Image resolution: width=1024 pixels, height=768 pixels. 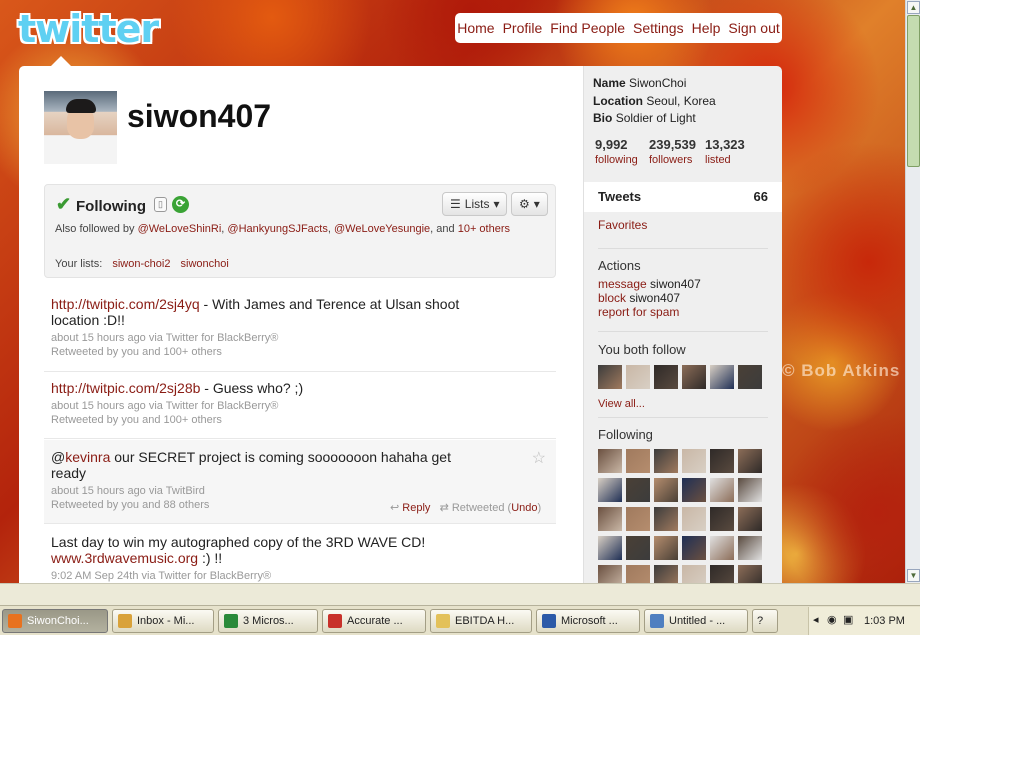 I want to click on nav-help: Help, so click(x=706, y=28).